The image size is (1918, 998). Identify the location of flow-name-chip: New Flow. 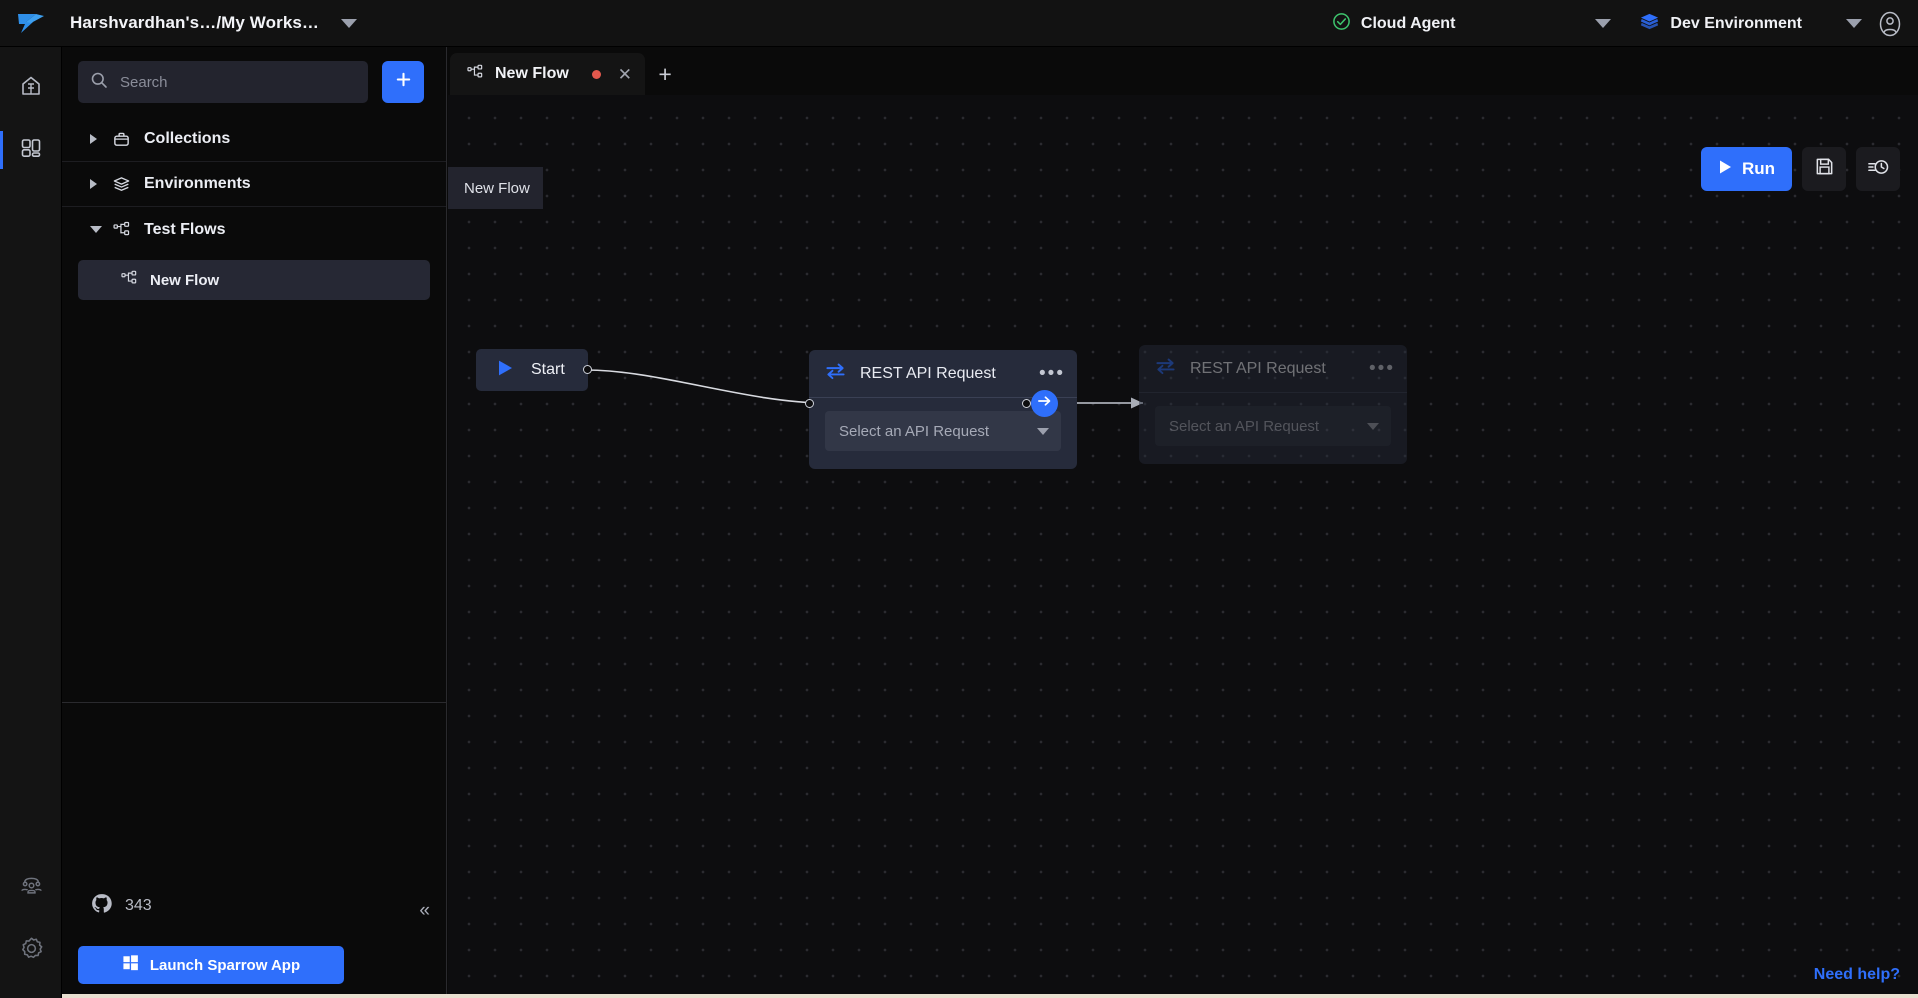
(495, 188).